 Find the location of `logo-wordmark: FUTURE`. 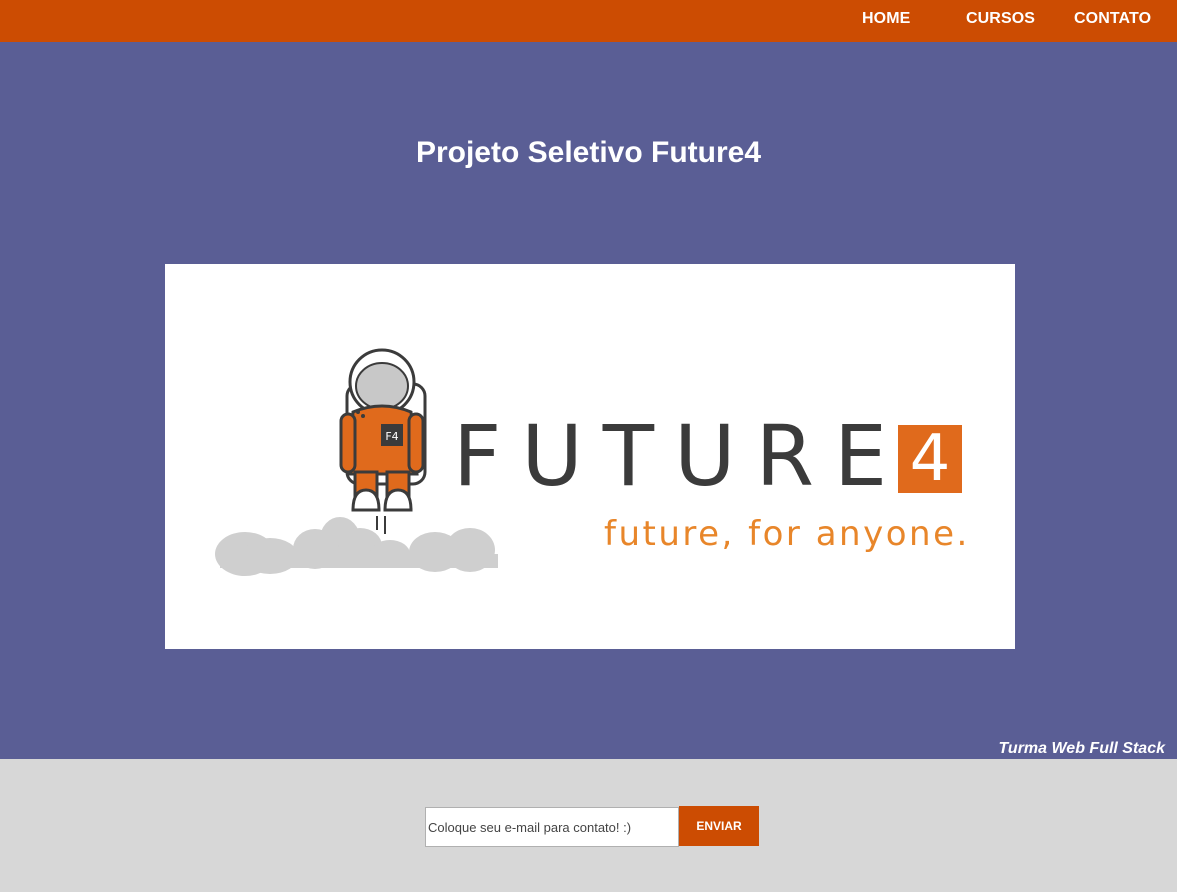

logo-wordmark: FUTURE is located at coordinates (680, 456).